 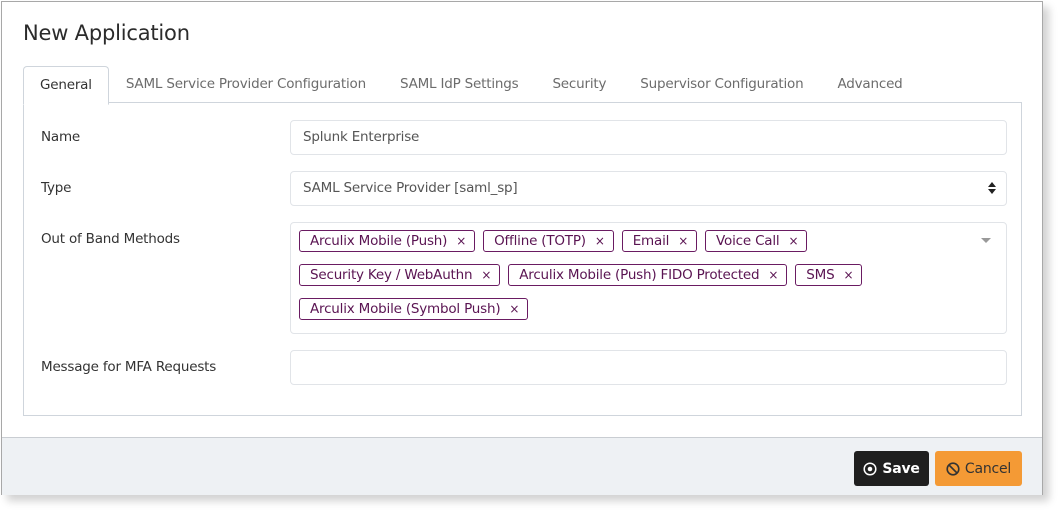 What do you see at coordinates (106, 33) in the screenshot?
I see `dialog-title: New Application` at bounding box center [106, 33].